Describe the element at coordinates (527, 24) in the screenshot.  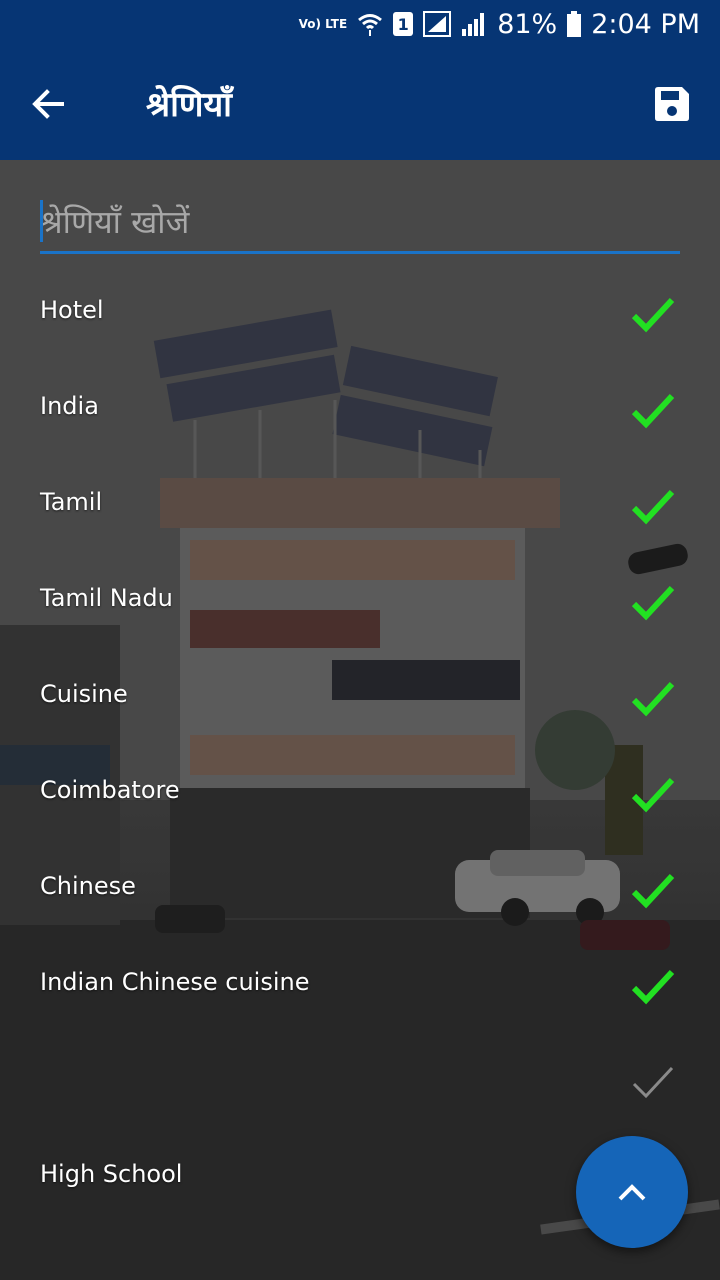
I see `battery-percent: 81%` at that location.